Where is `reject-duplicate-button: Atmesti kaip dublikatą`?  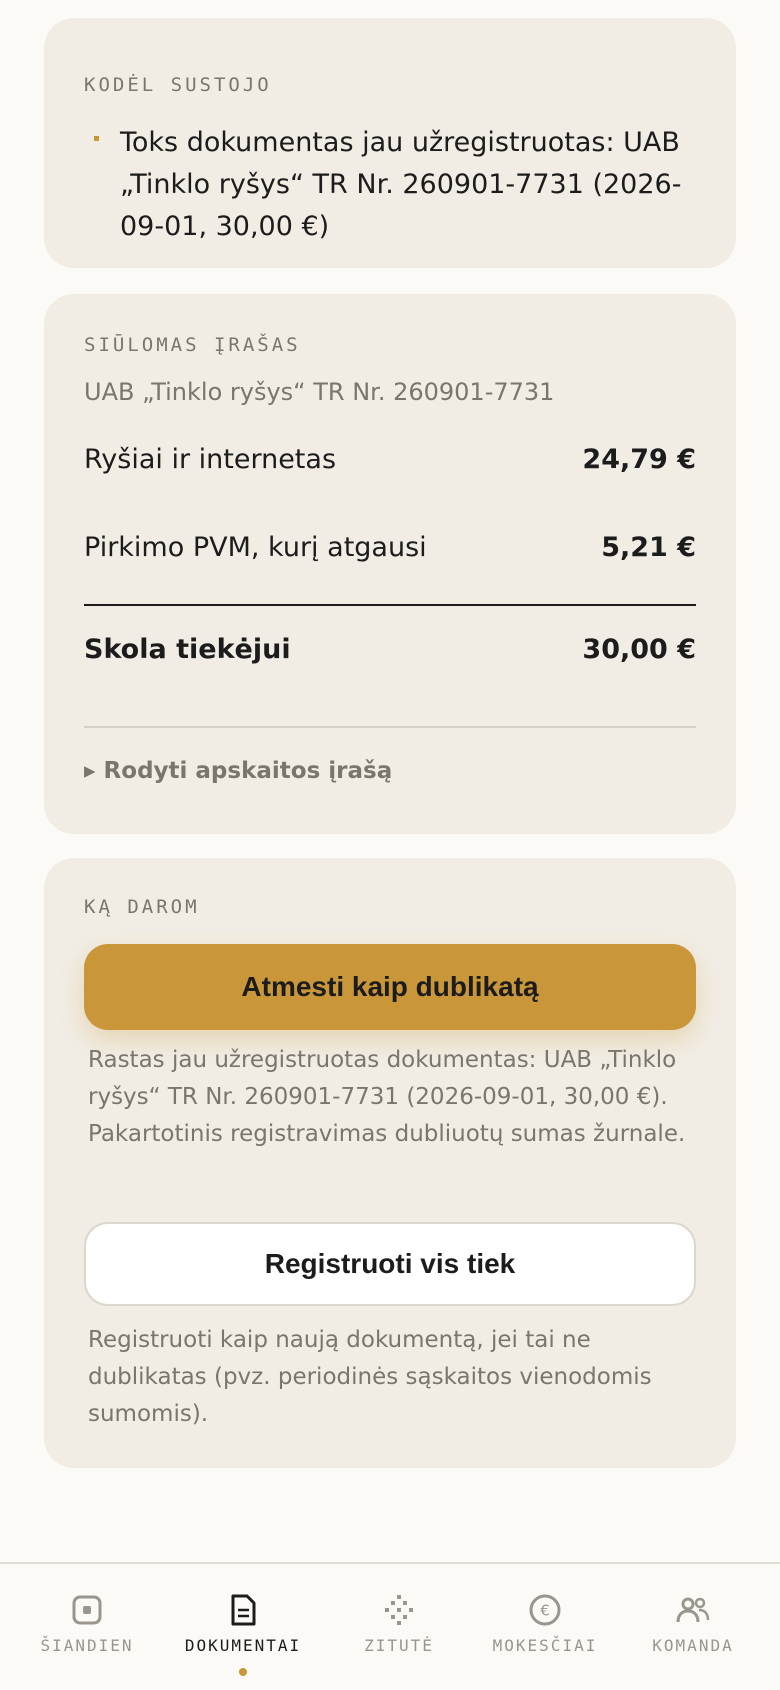
reject-duplicate-button: Atmesti kaip dublikatą is located at coordinates (390, 987).